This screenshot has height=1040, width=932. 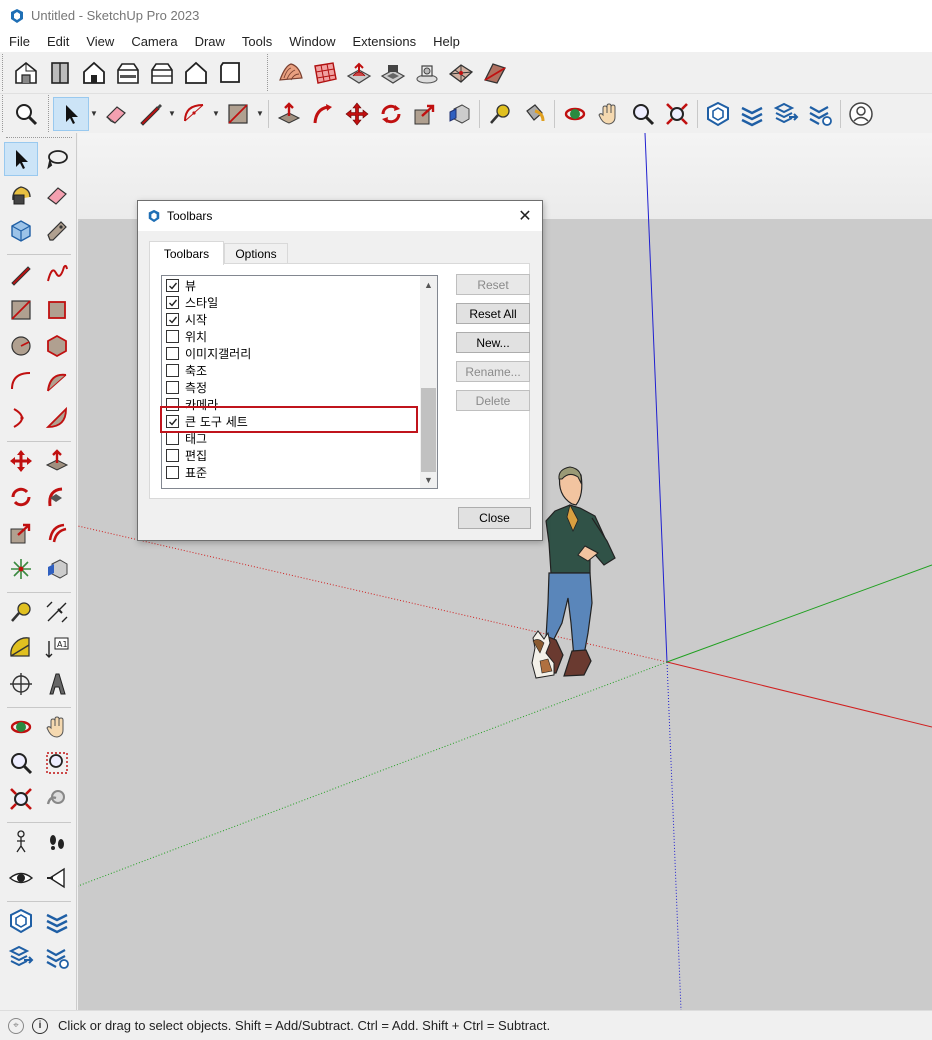 I want to click on list-item: 시작, so click(x=186, y=319).